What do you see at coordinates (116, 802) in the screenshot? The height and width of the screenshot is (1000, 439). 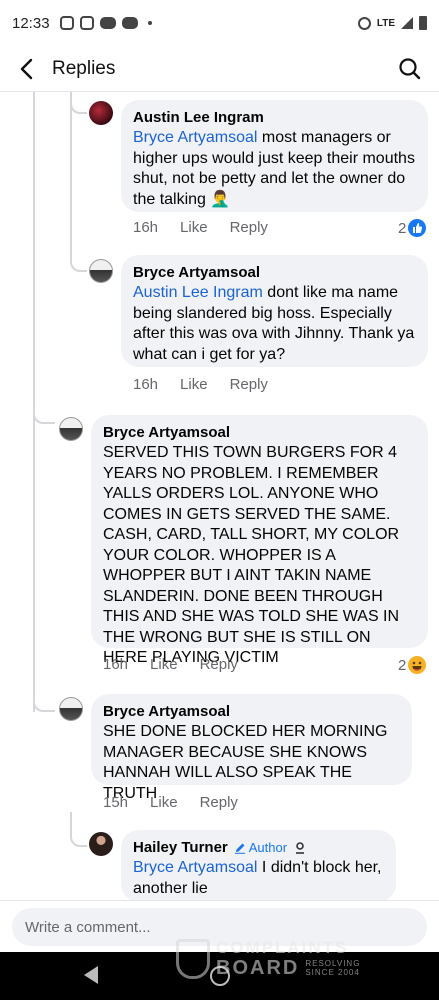 I see `comment-time: 15h` at bounding box center [116, 802].